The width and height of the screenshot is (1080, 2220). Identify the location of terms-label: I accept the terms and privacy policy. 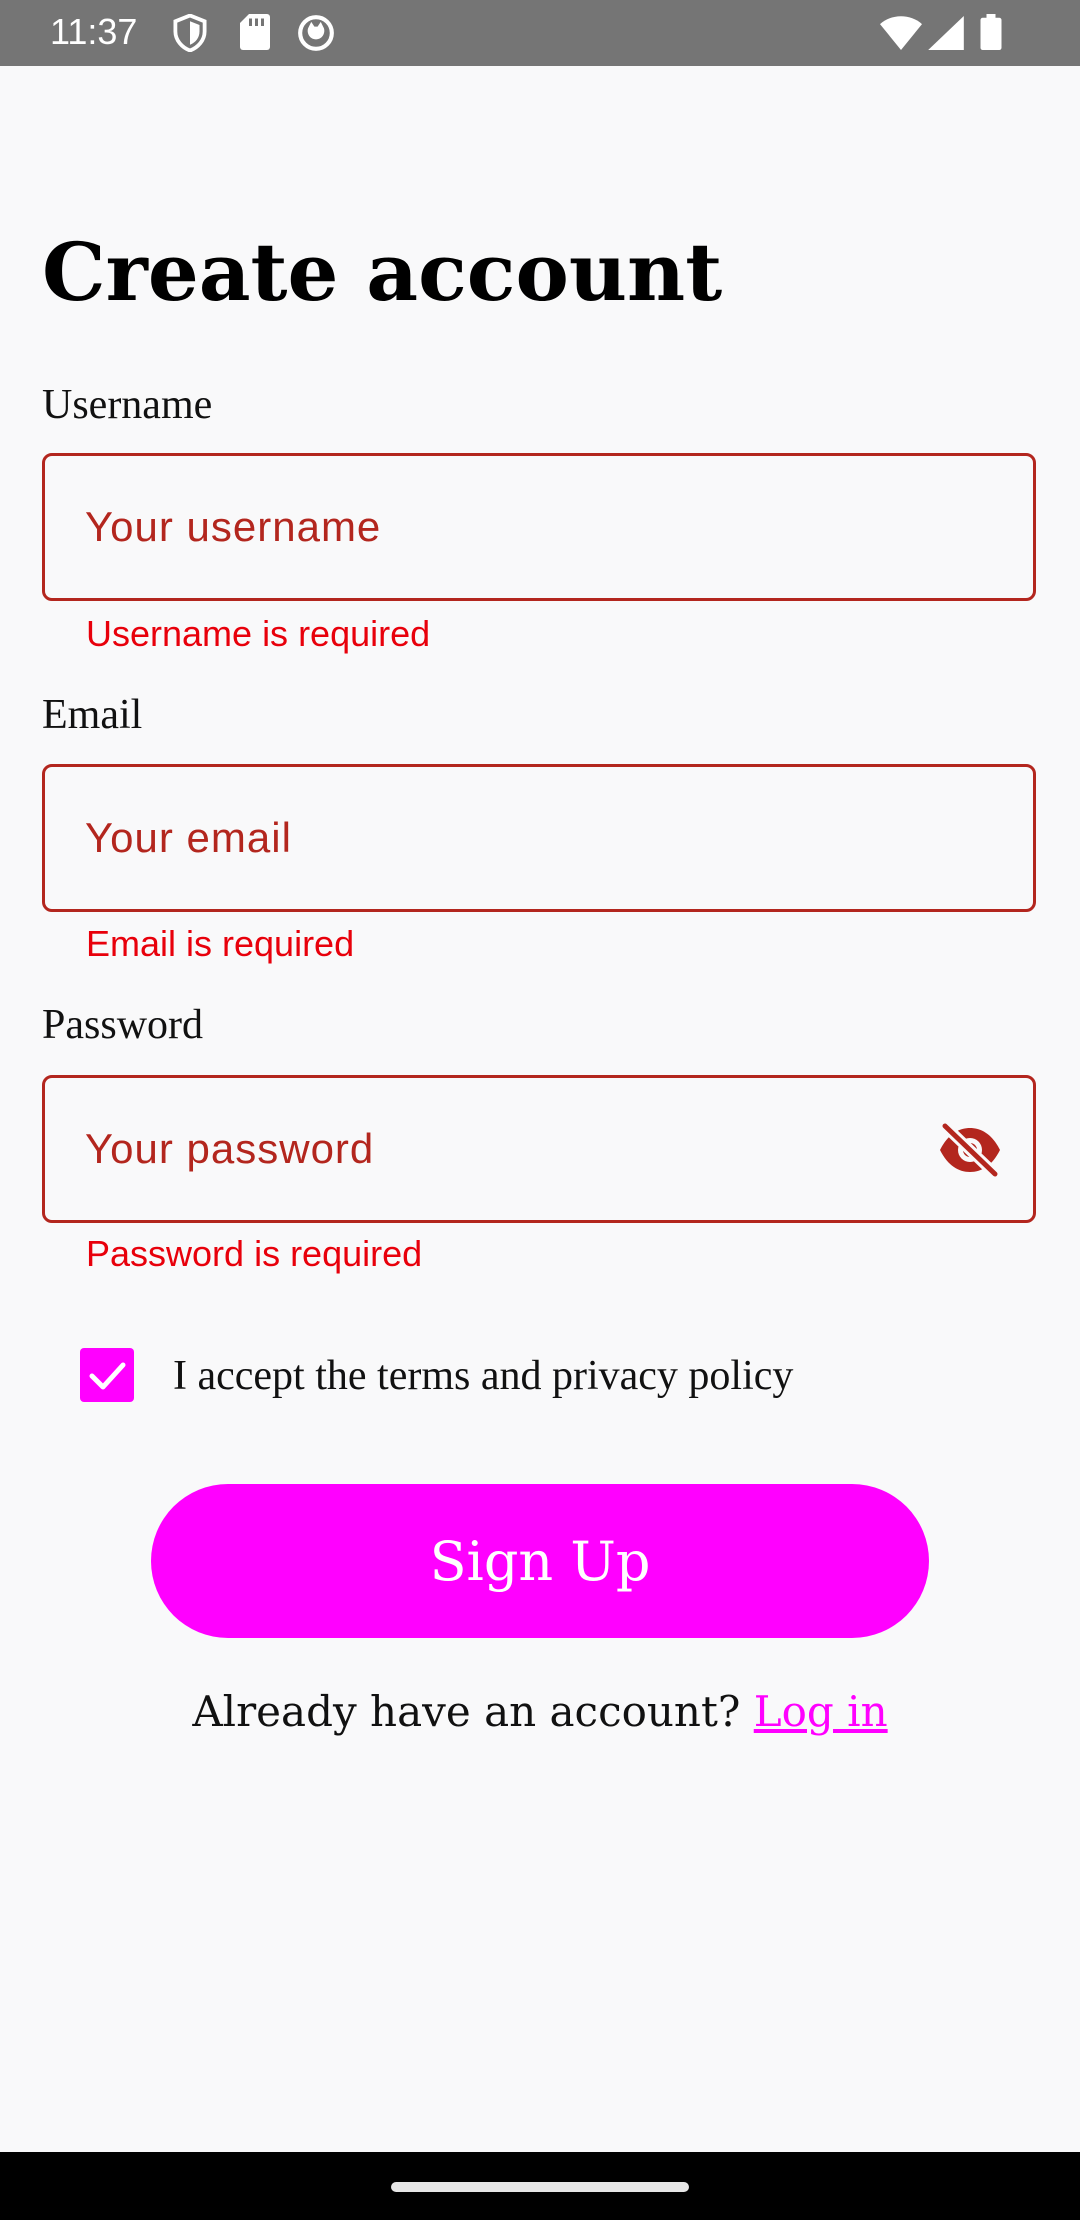
(483, 1376).